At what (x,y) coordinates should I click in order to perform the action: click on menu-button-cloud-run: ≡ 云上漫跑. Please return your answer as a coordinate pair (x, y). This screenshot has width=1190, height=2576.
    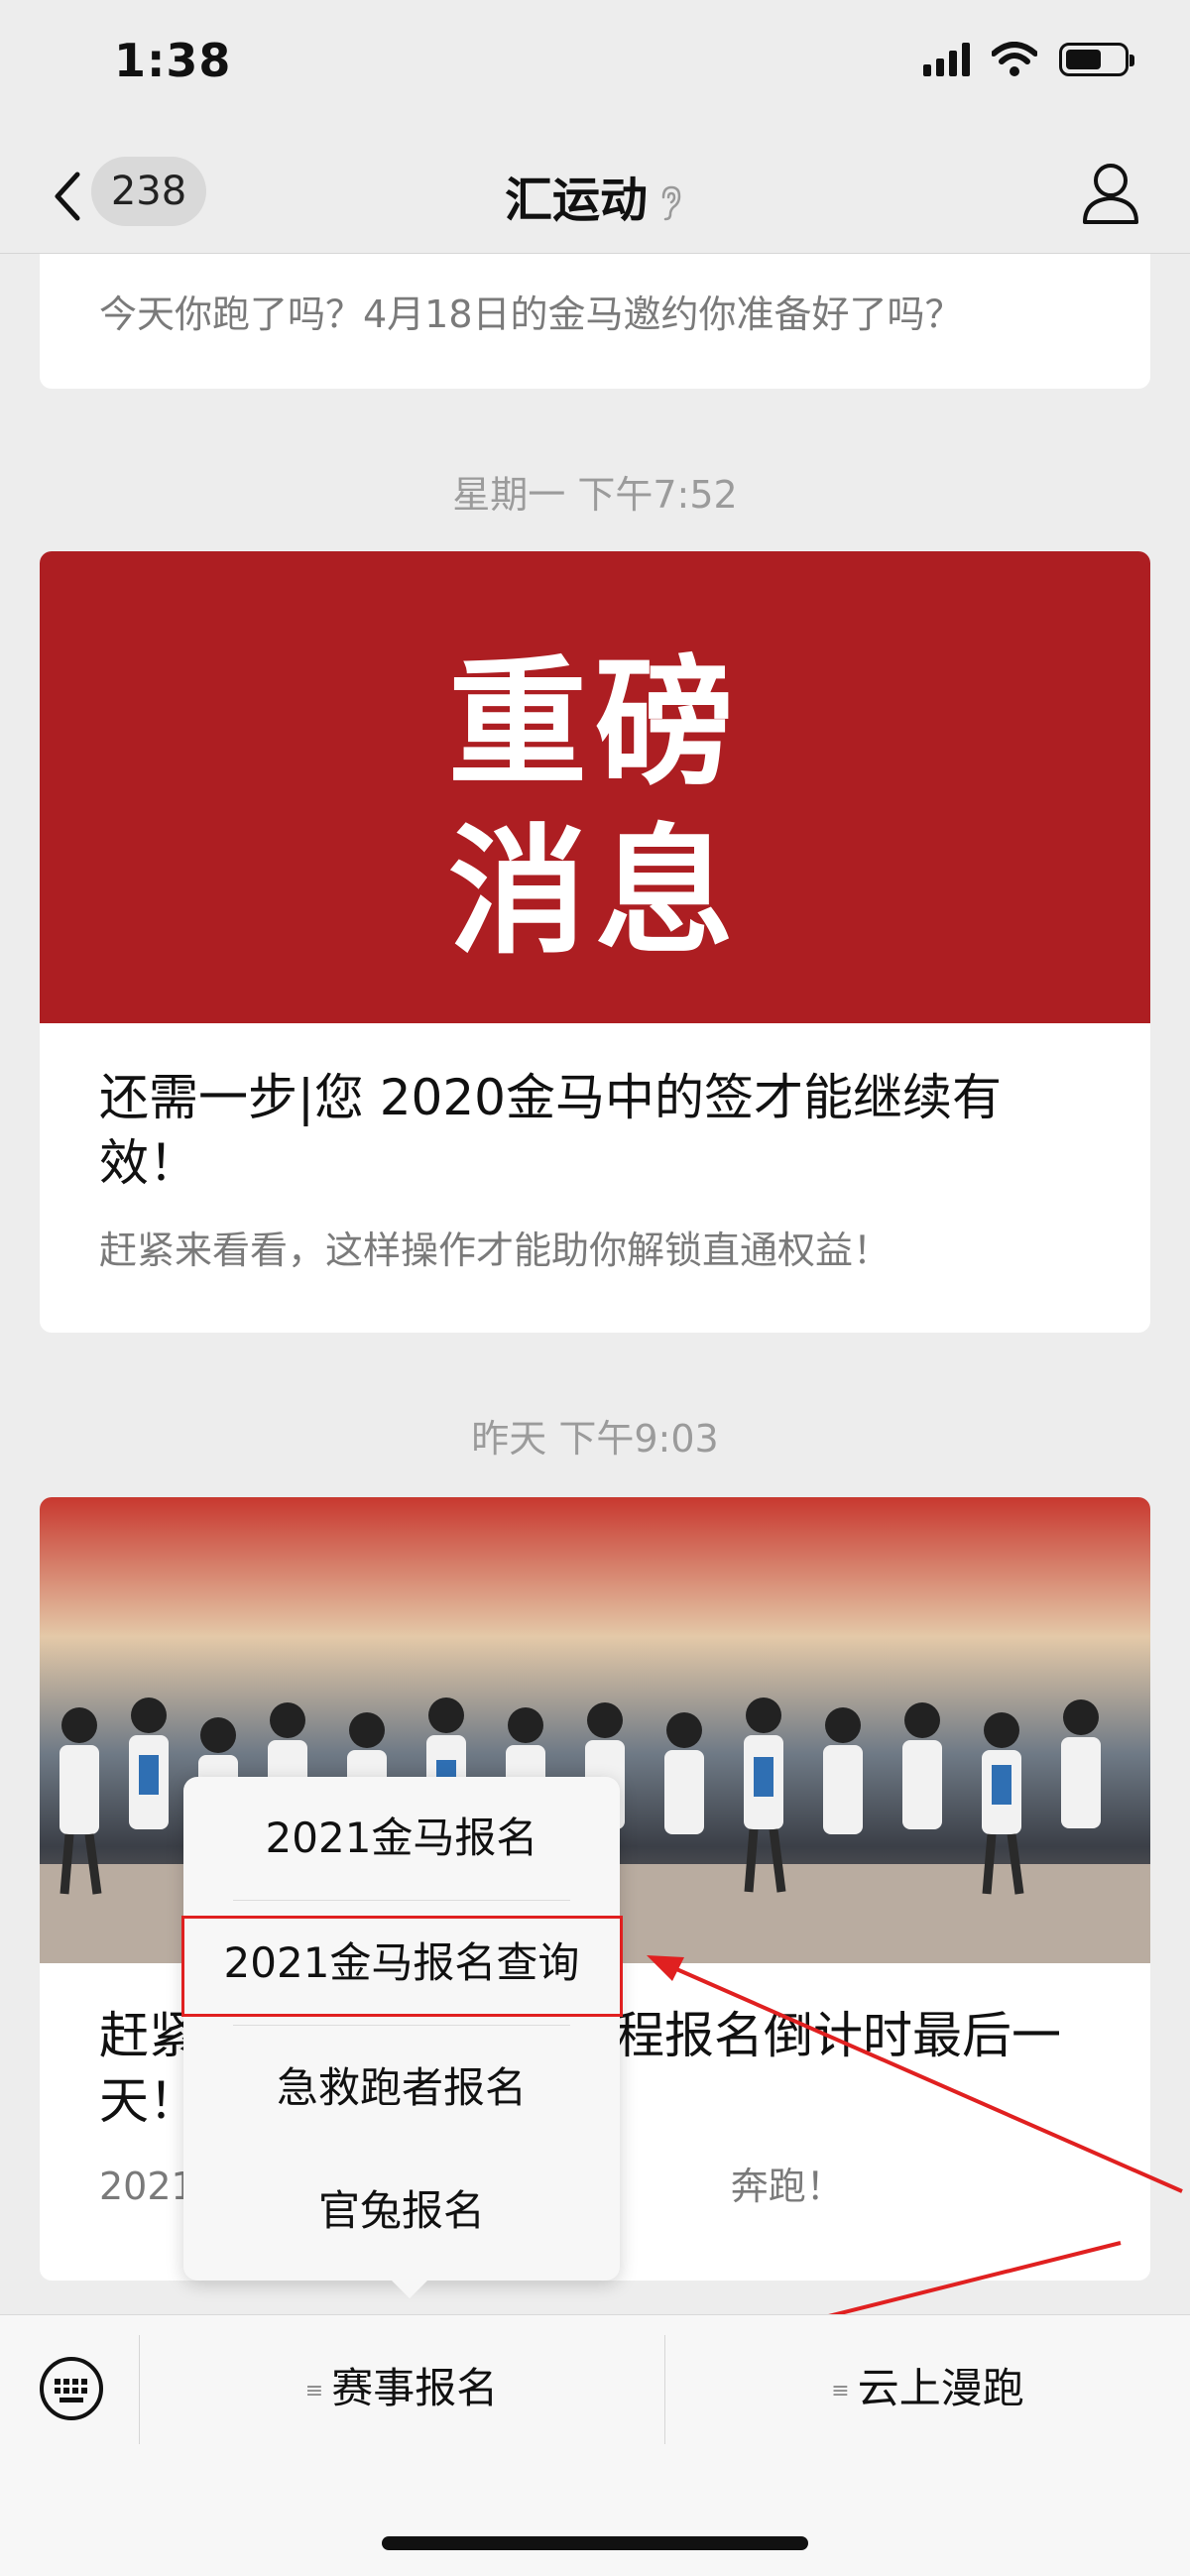
    Looking at the image, I should click on (927, 2389).